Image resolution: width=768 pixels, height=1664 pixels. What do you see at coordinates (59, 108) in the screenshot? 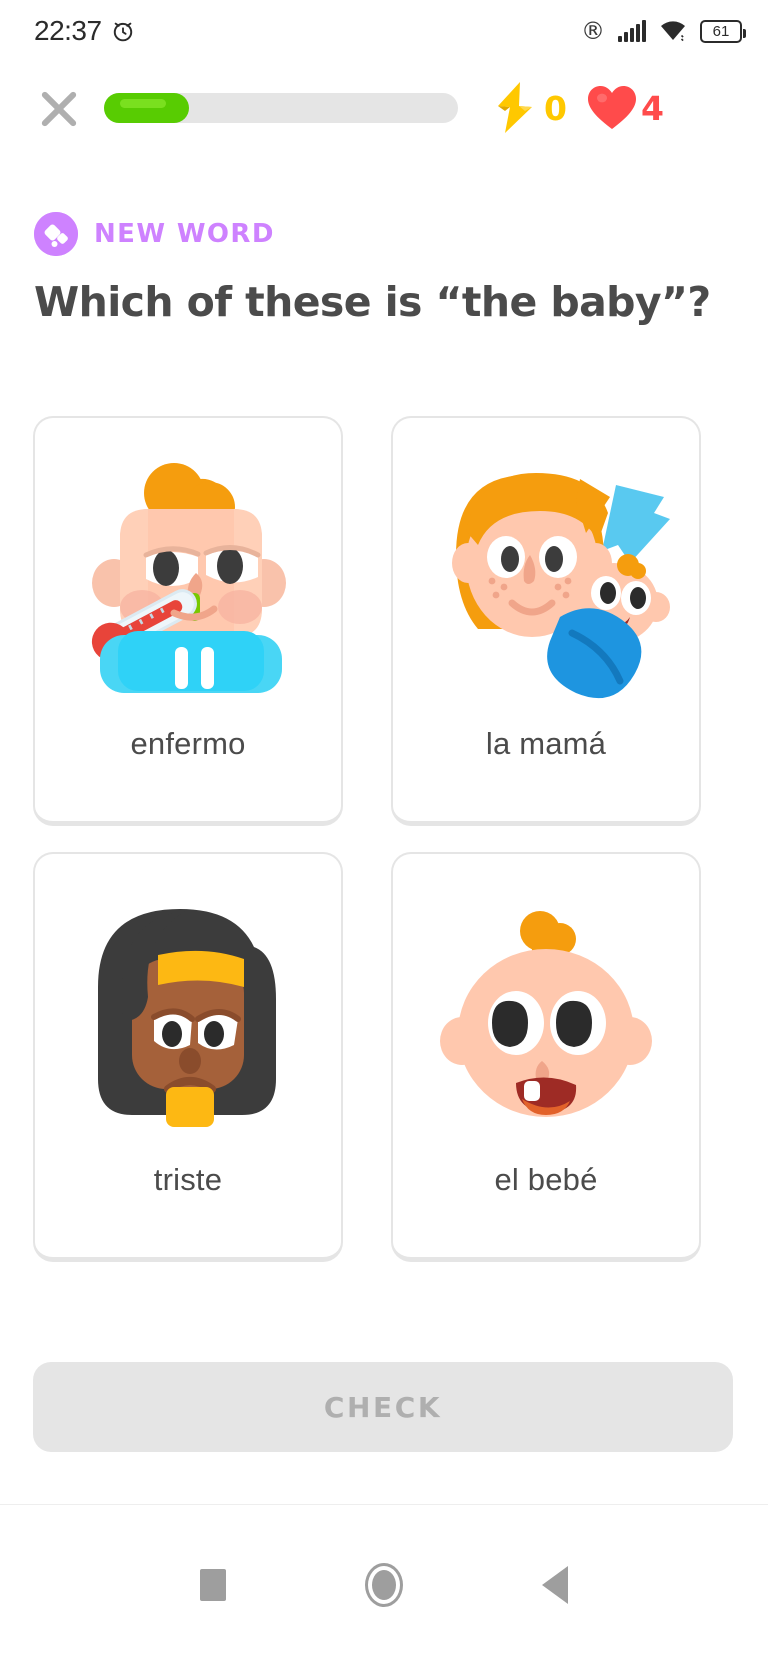
I see `close-icon` at bounding box center [59, 108].